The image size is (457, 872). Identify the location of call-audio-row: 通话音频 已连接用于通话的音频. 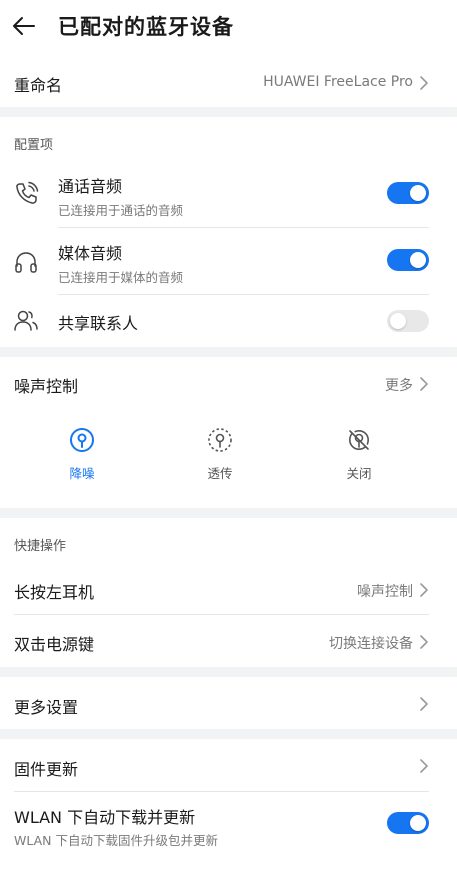
(228, 193).